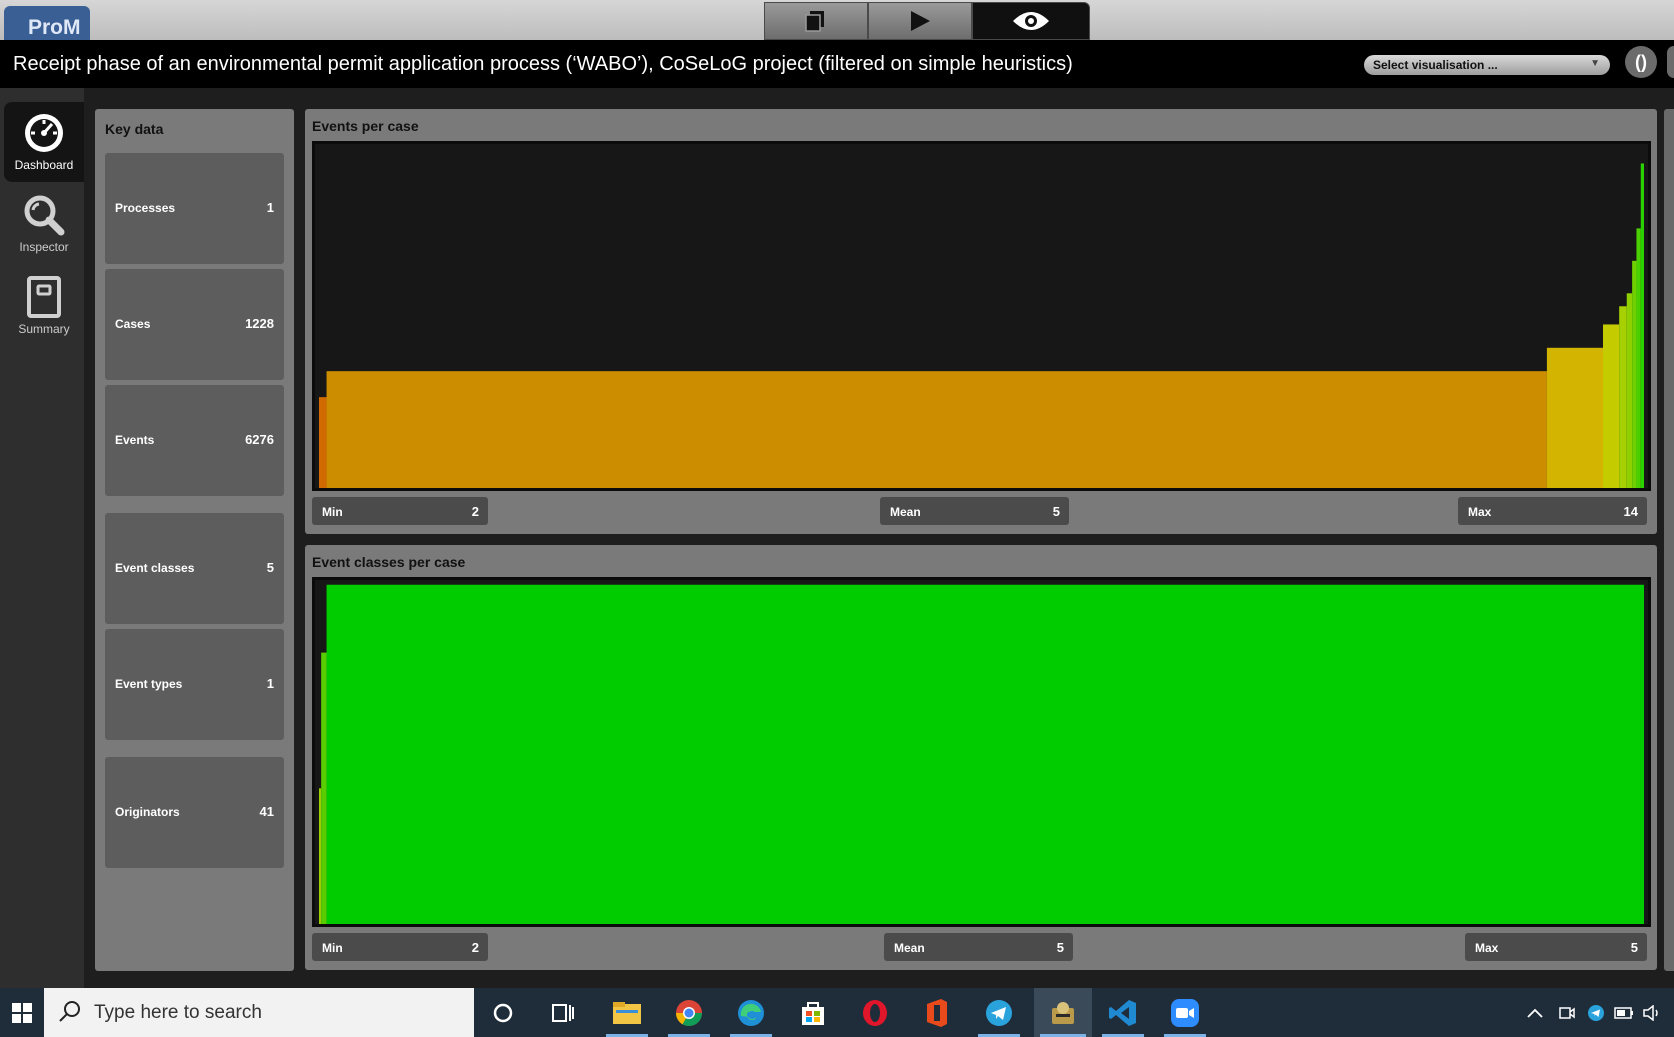  Describe the element at coordinates (194, 208) in the screenshot. I see `key-data-card: Processes 1` at that location.